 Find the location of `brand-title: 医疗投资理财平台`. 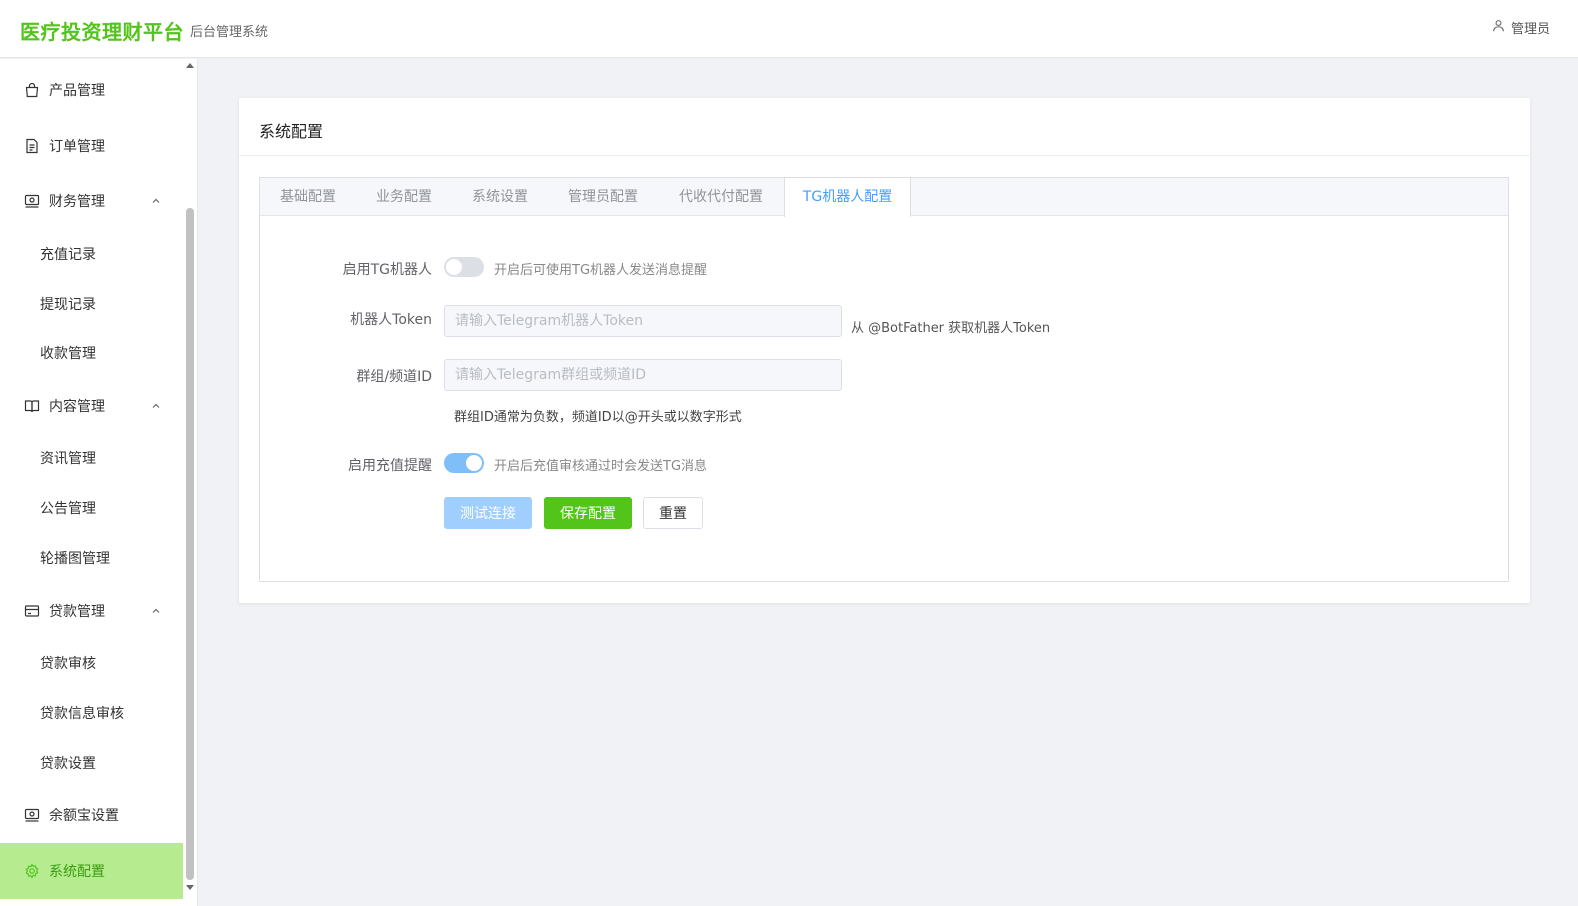

brand-title: 医疗投资理财平台 is located at coordinates (102, 32).